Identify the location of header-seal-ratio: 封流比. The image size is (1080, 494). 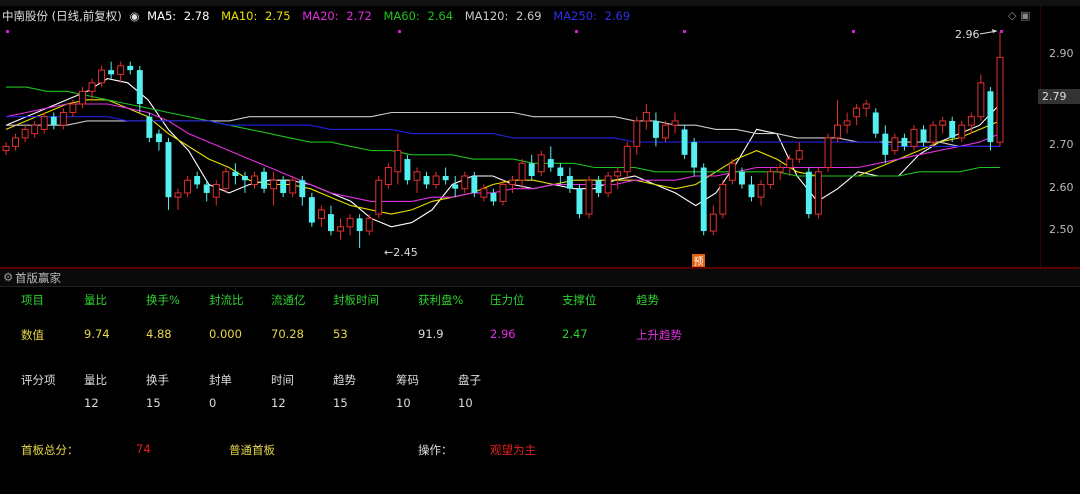
(226, 300).